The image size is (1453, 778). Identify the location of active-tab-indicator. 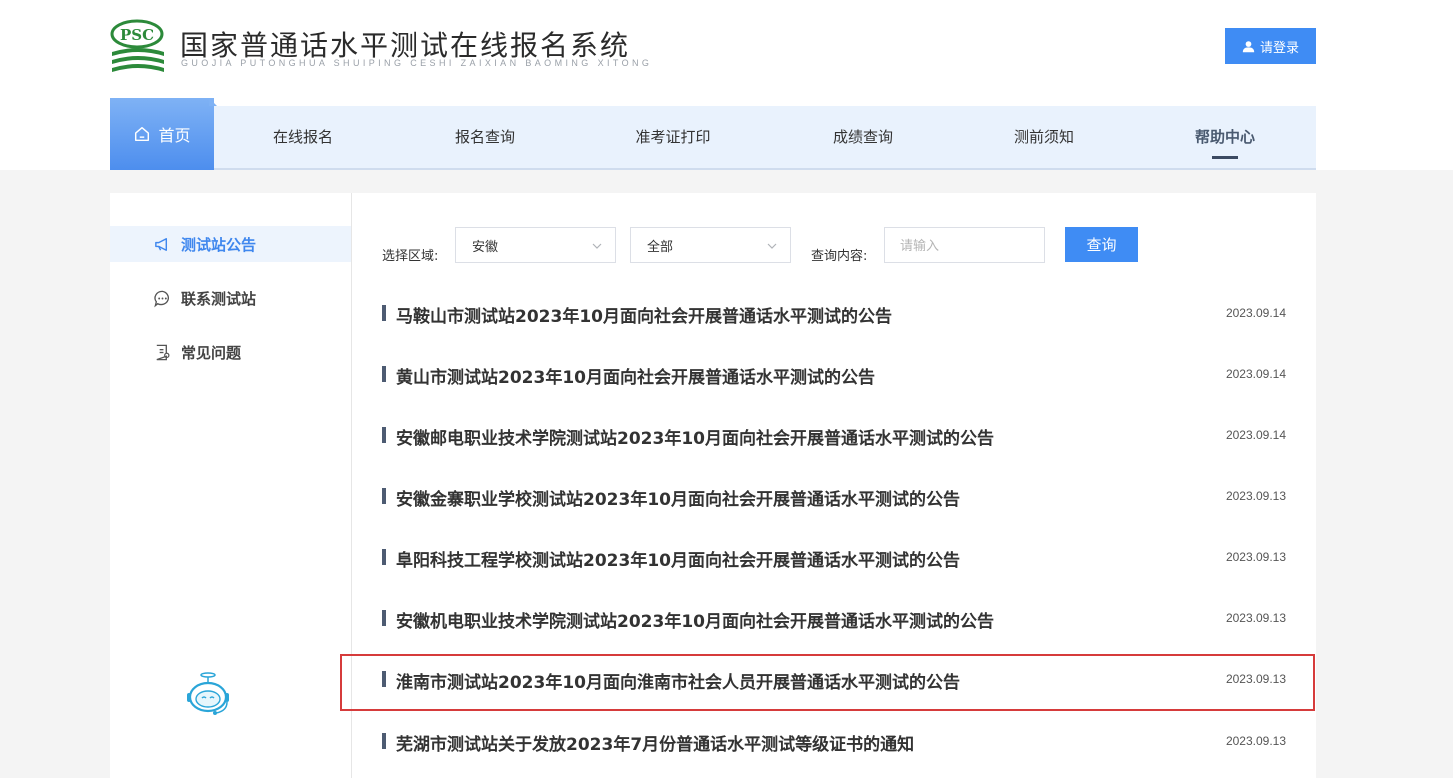
(1225, 157).